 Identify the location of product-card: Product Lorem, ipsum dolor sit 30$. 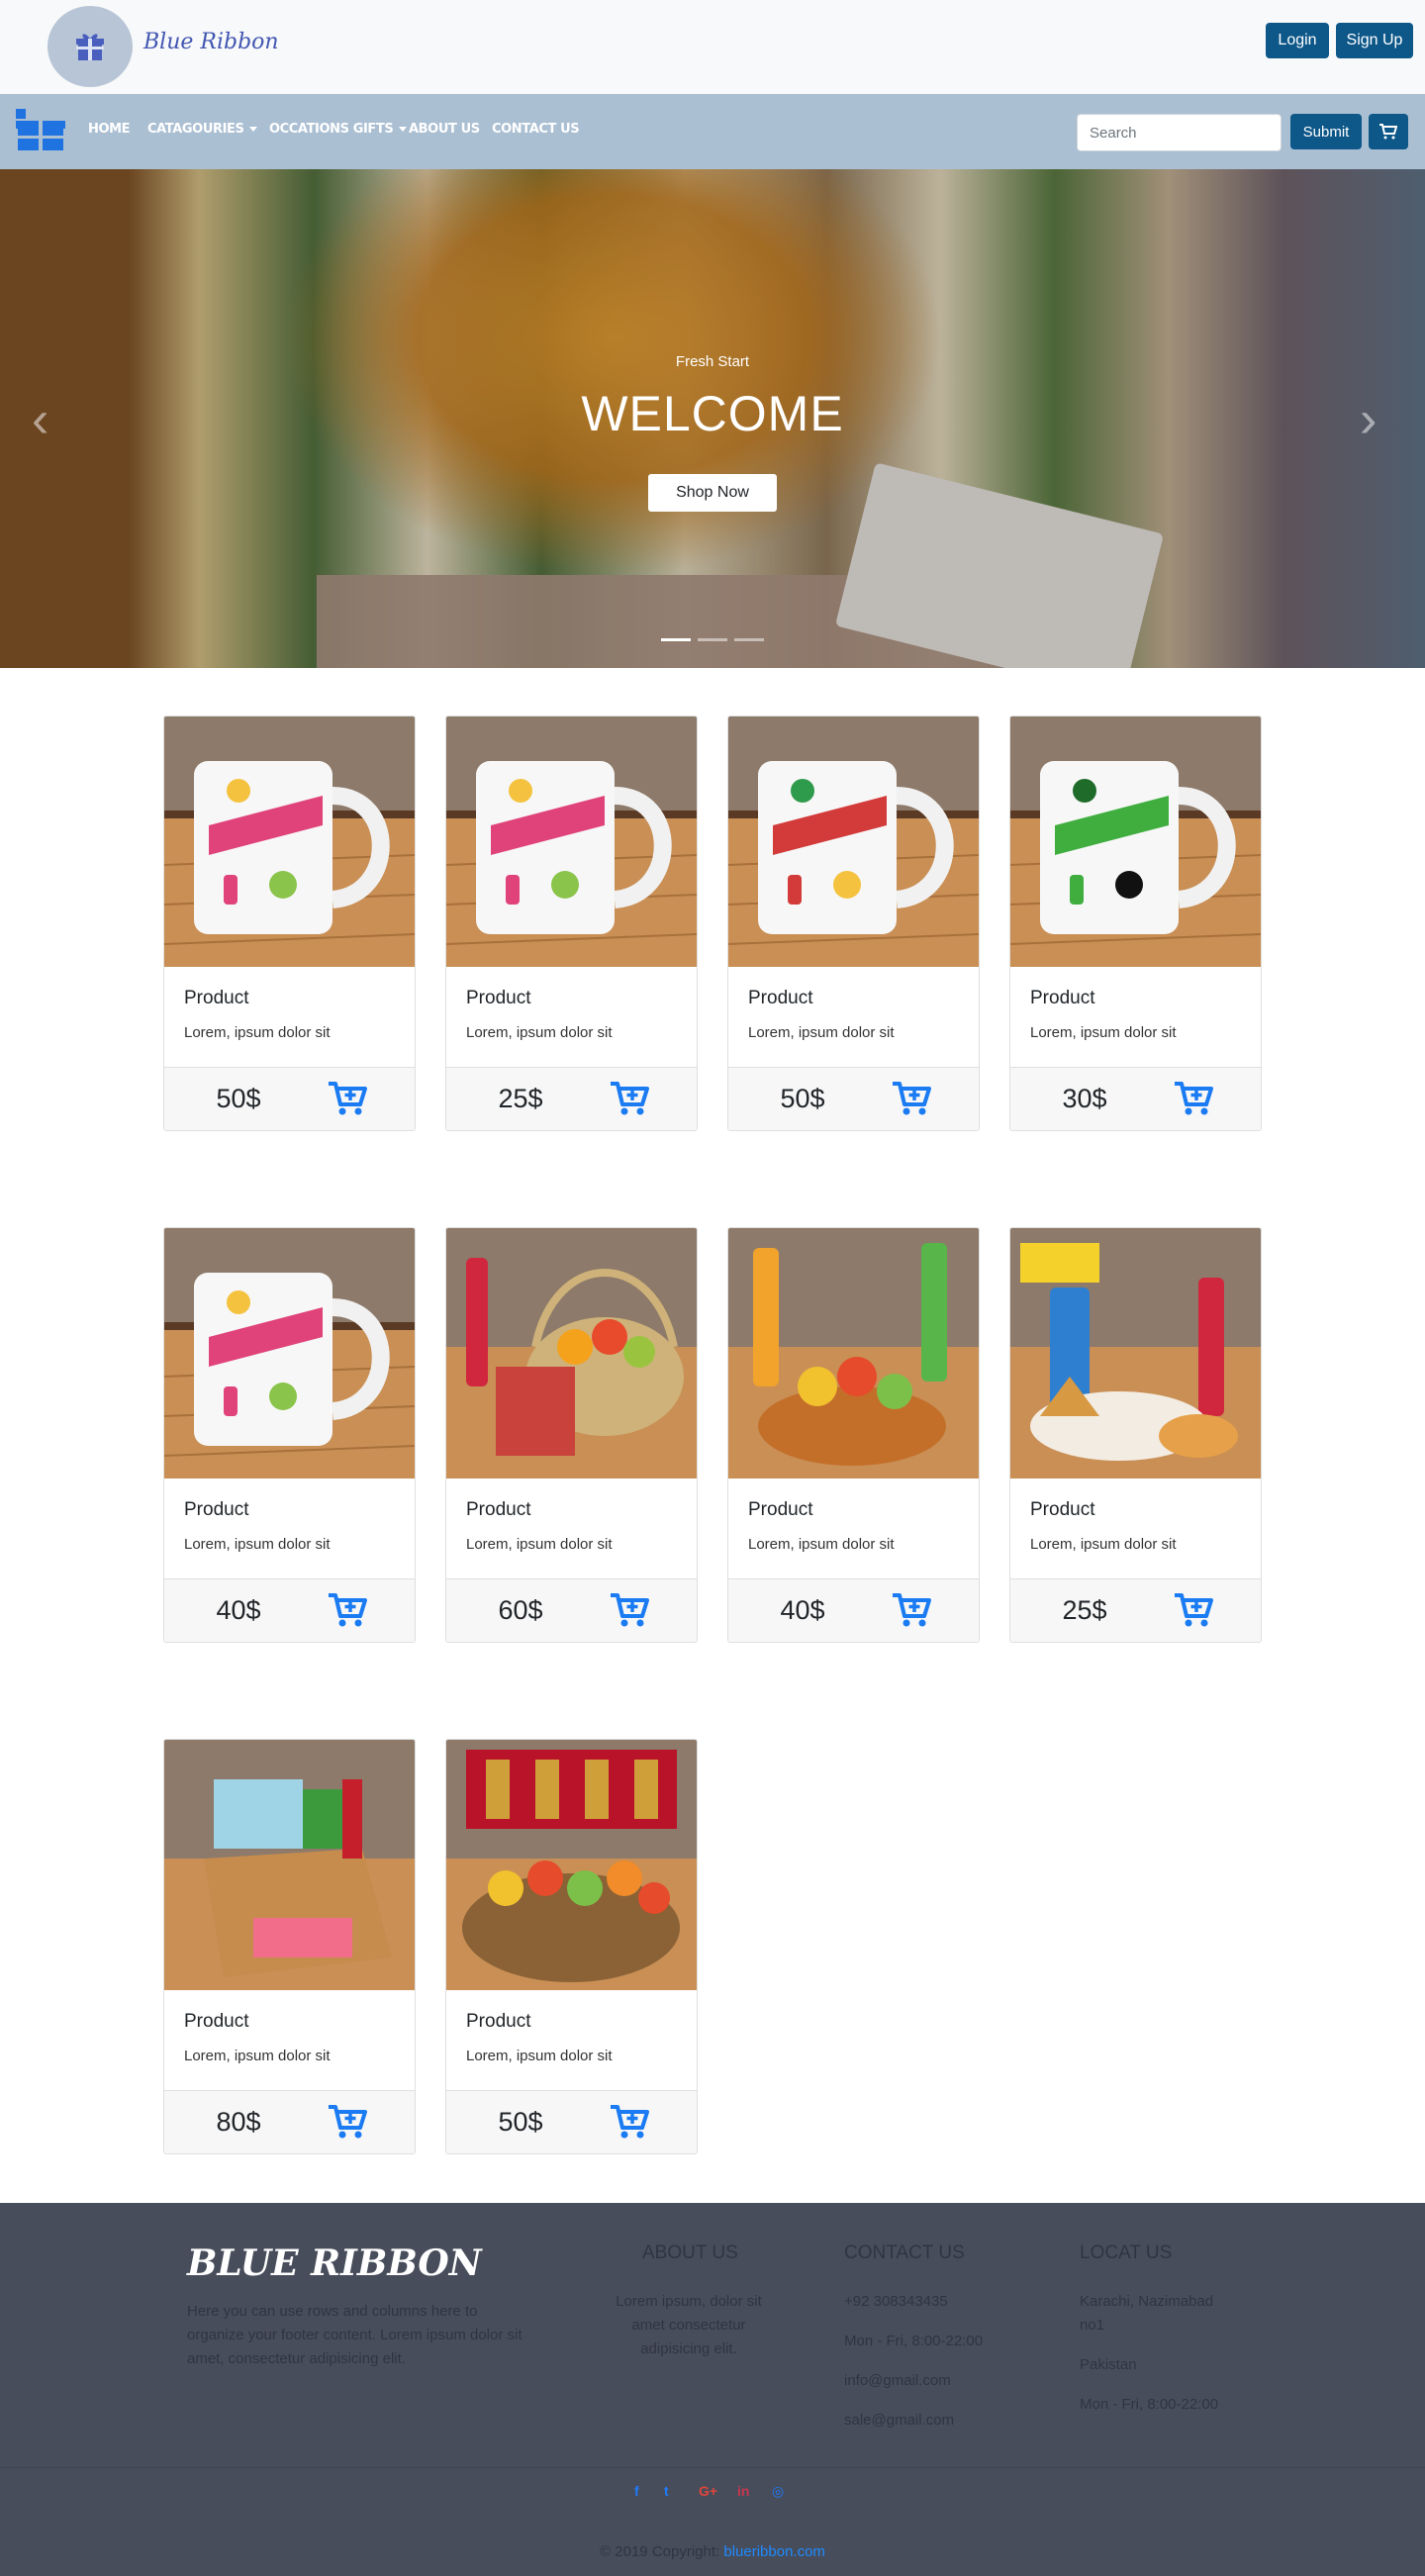
(1135, 923).